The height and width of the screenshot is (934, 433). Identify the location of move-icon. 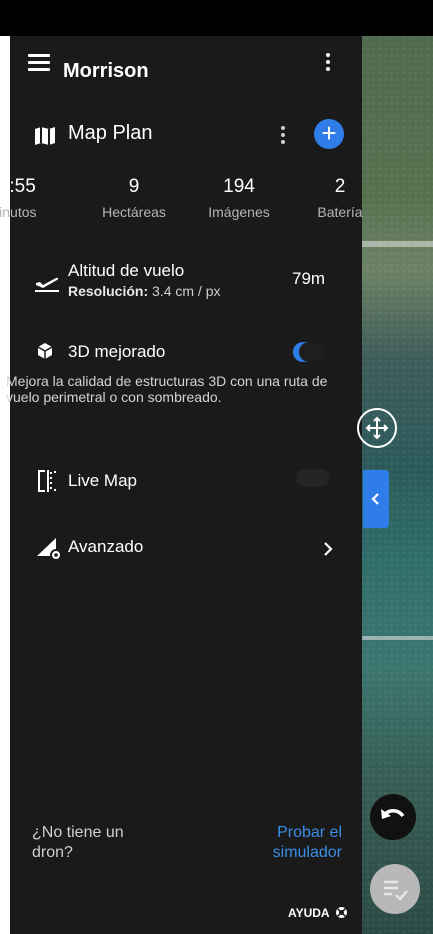
(377, 428).